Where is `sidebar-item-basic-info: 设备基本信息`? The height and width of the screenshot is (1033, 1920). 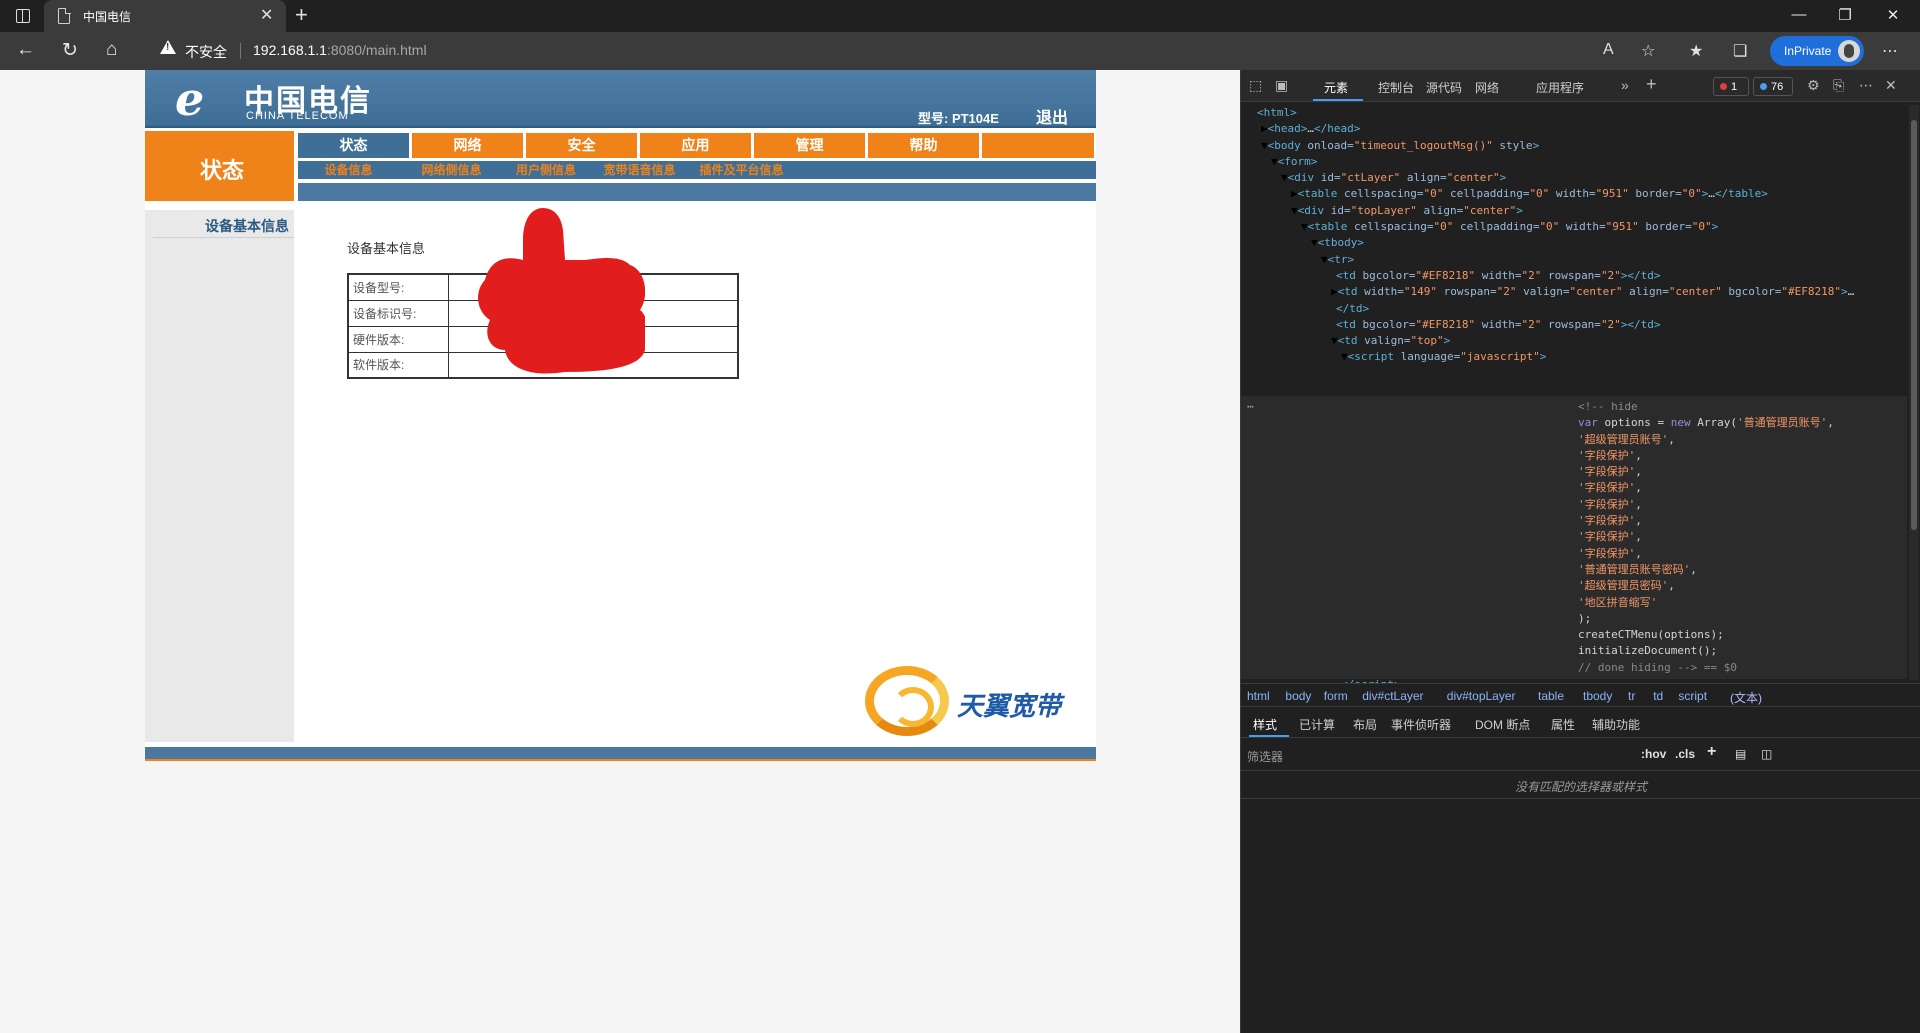
sidebar-item-basic-info: 设备基本信息 is located at coordinates (247, 226).